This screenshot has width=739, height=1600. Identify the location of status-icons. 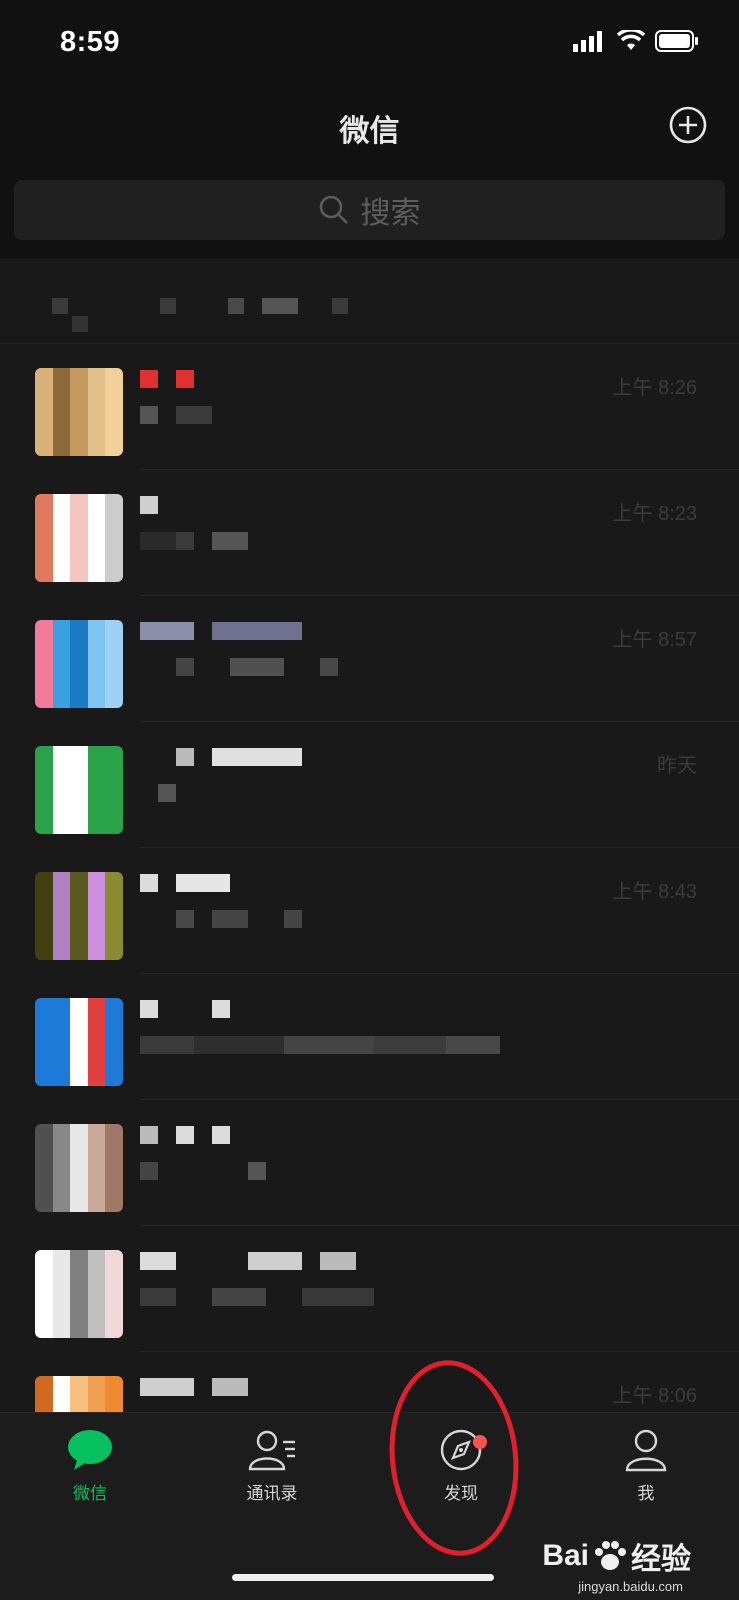
(636, 41).